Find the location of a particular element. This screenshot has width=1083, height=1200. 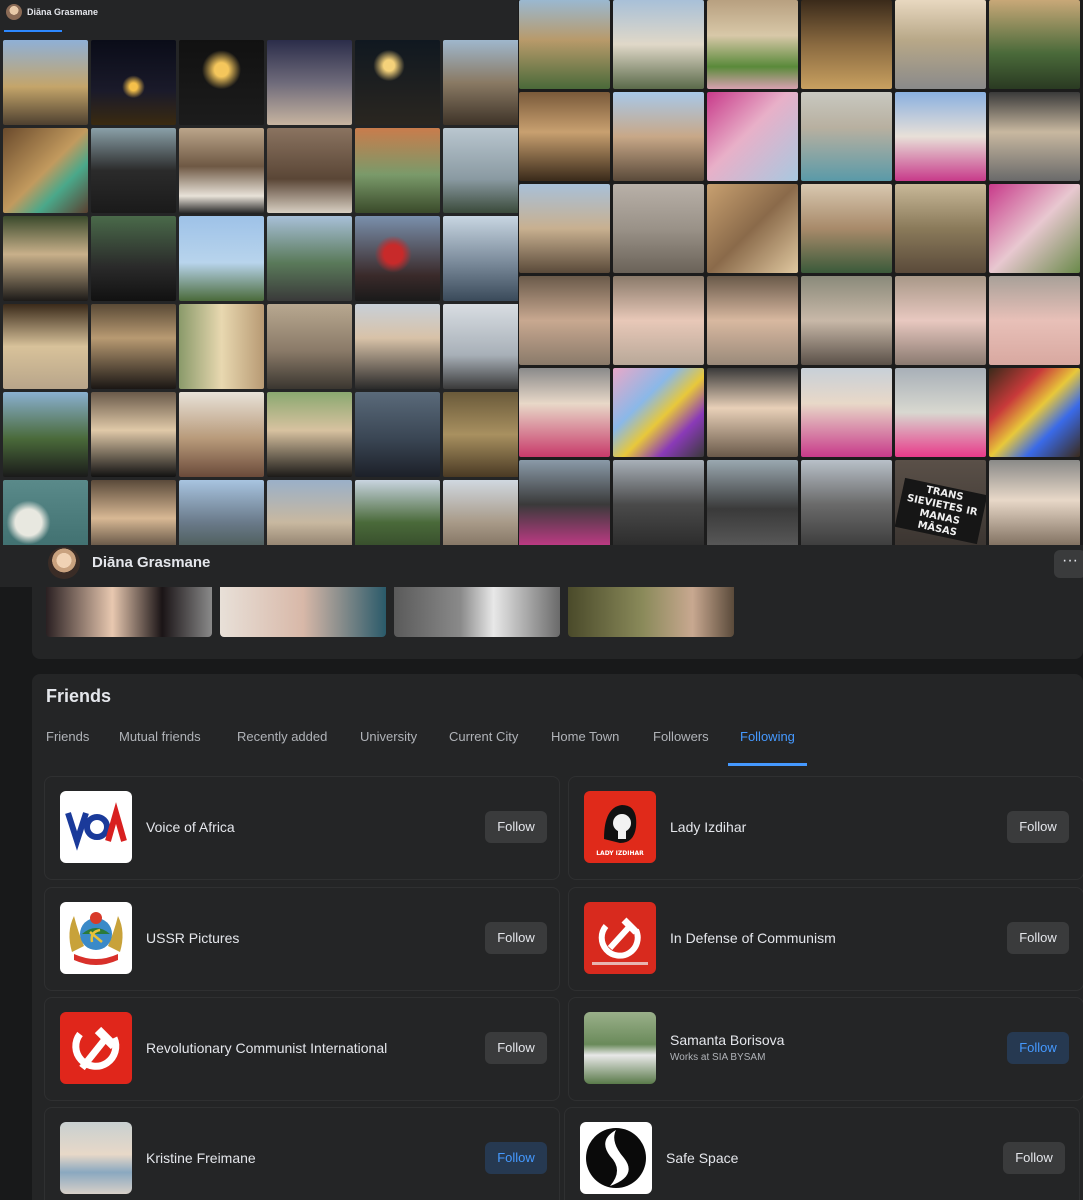

tab-mutual-friends: Mutual friends is located at coordinates (160, 744).